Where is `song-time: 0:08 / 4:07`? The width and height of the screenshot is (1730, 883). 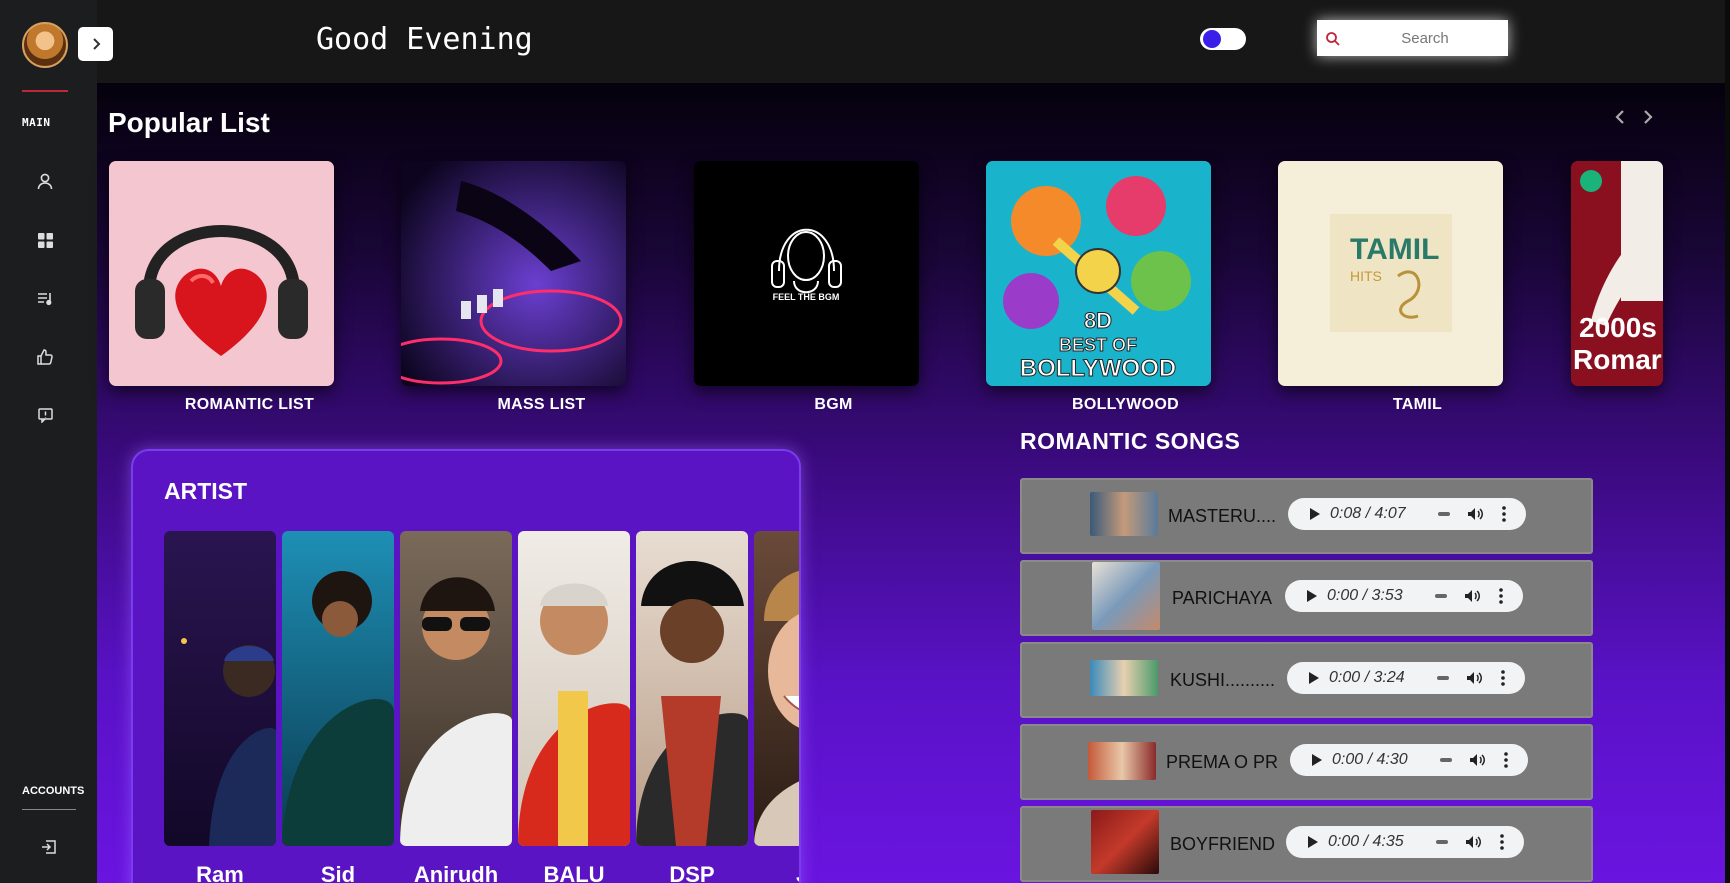
song-time: 0:08 / 4:07 is located at coordinates (1368, 513).